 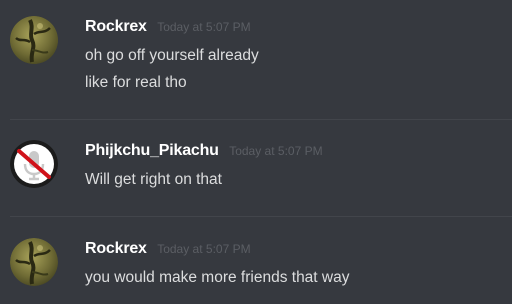 I want to click on message-text: oh go off yourself already, so click(x=172, y=55).